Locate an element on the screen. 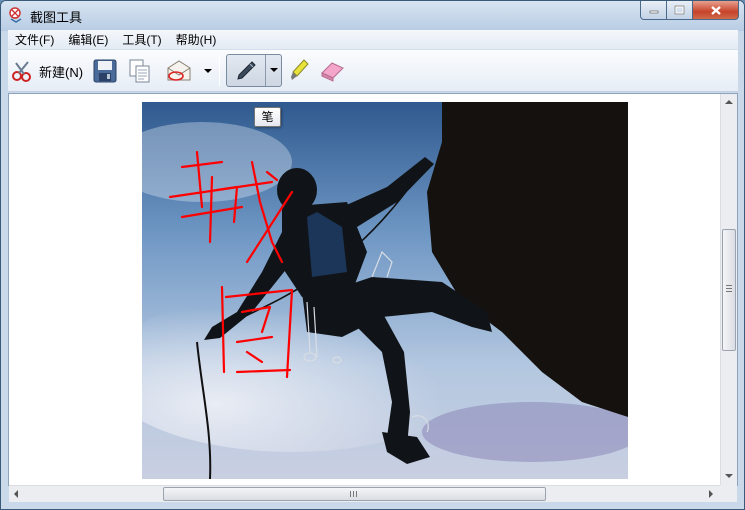  horizontal-scroll-thumb is located at coordinates (354, 494).